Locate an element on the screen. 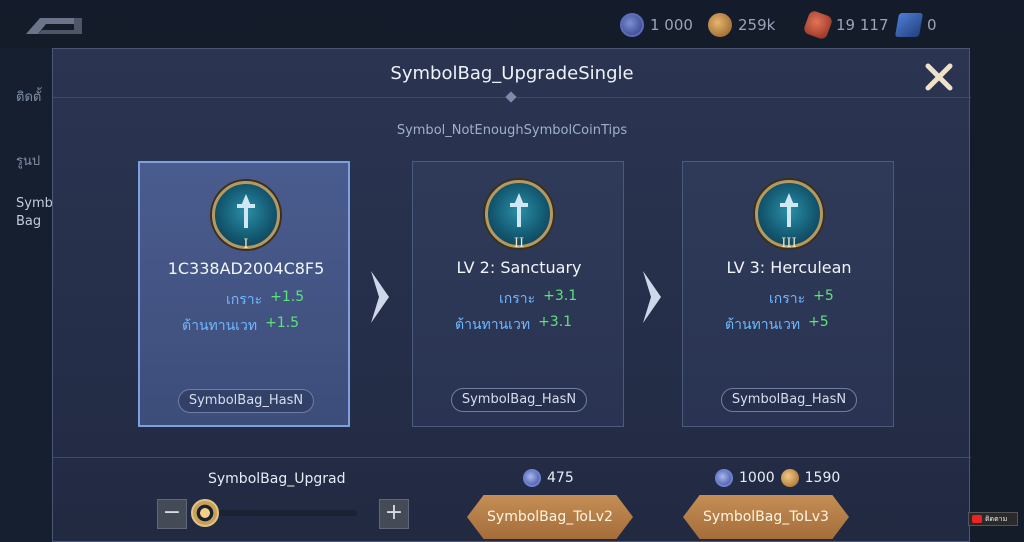  upgrade-to-lv2-button: SymbolBag_ToLv2 is located at coordinates (550, 517).